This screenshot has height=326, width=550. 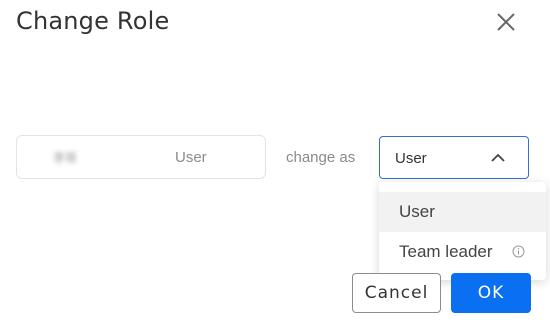 I want to click on option-label: User, so click(x=417, y=211).